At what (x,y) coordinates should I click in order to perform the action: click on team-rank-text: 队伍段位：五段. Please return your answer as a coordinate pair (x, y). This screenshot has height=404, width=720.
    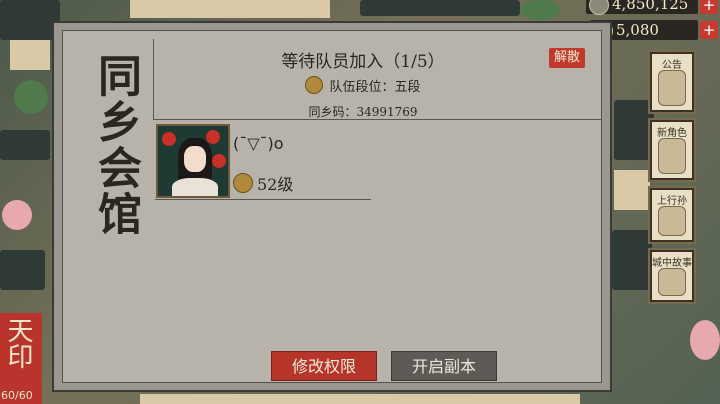
    Looking at the image, I should click on (375, 87).